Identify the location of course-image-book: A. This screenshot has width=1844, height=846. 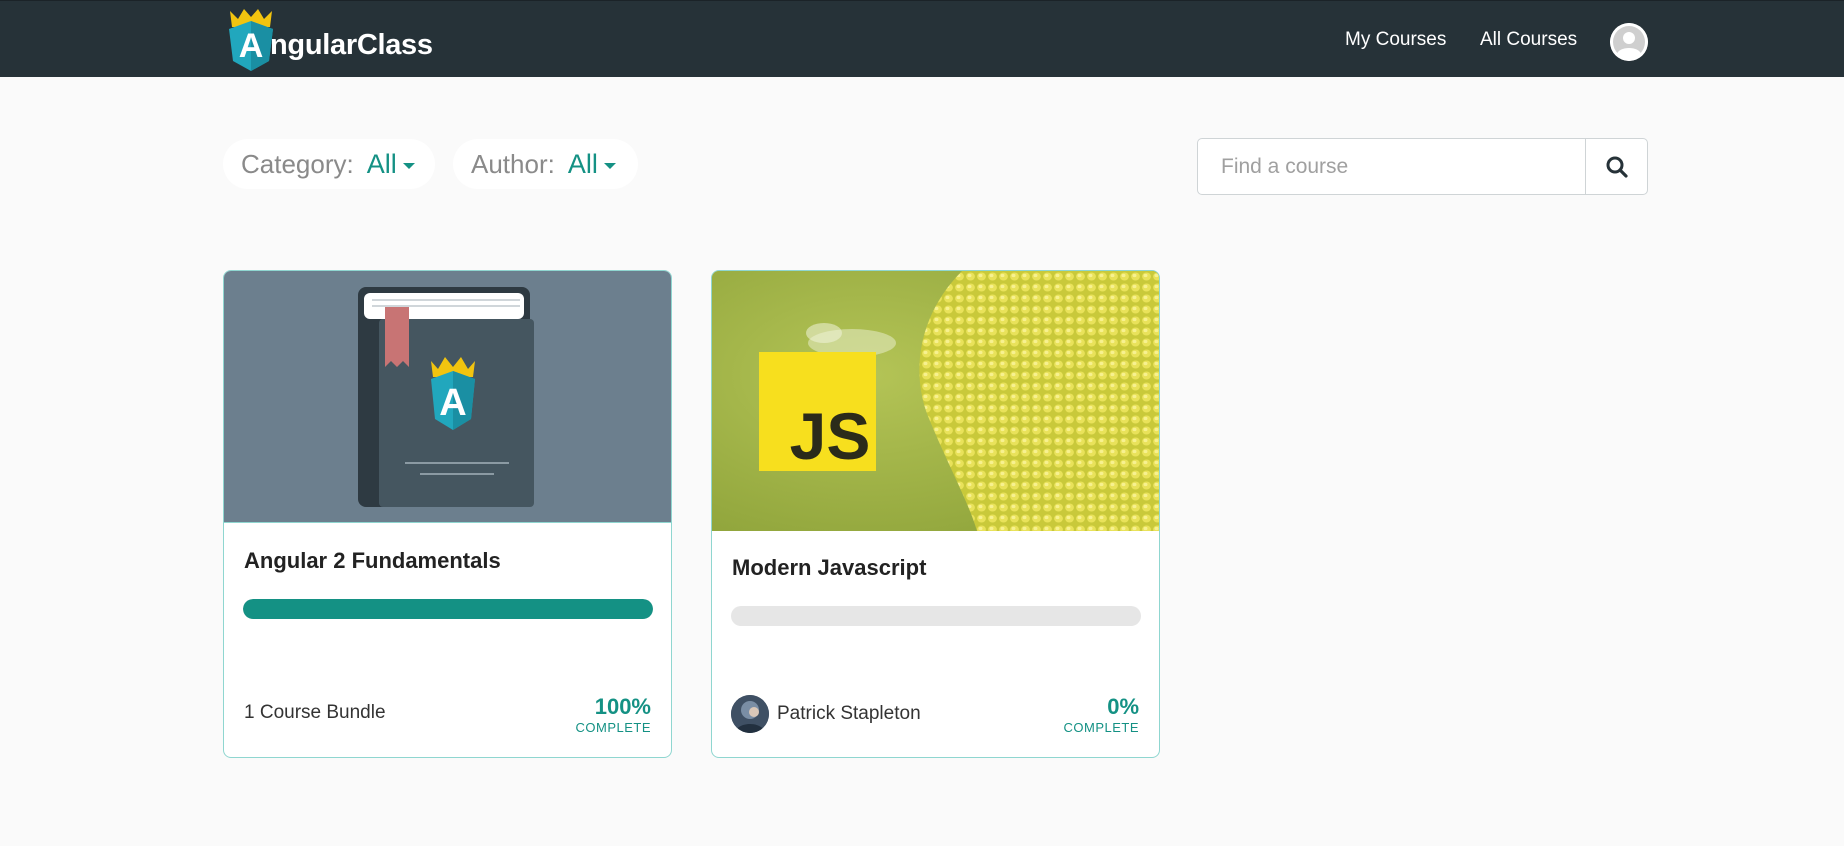
(447, 397).